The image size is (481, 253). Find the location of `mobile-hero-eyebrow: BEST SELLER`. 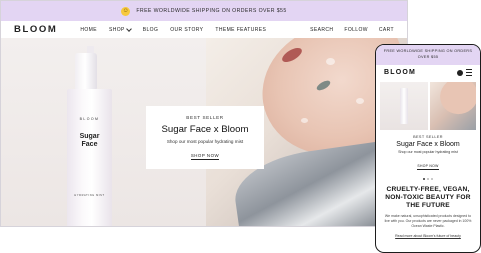

mobile-hero-eyebrow: BEST SELLER is located at coordinates (428, 137).